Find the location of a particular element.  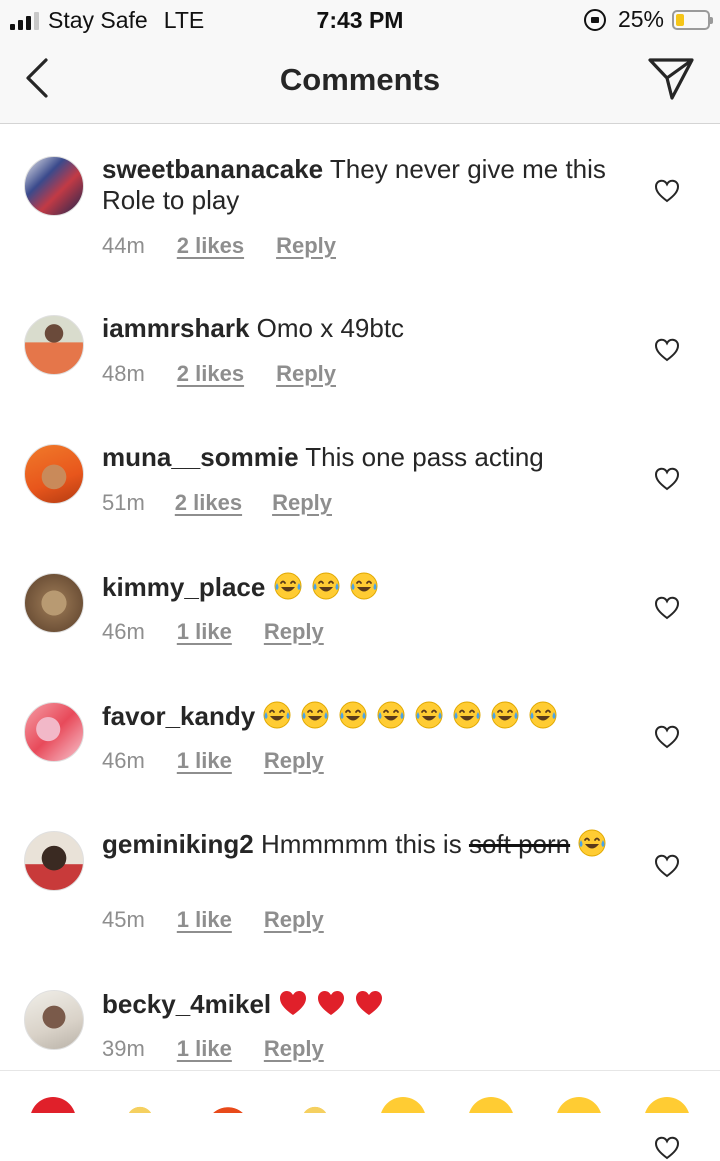

struck-text: soft porn is located at coordinates (519, 844).